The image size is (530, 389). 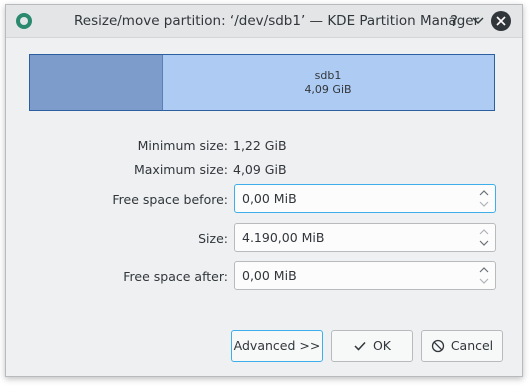 I want to click on size-label: Size:, so click(x=213, y=238).